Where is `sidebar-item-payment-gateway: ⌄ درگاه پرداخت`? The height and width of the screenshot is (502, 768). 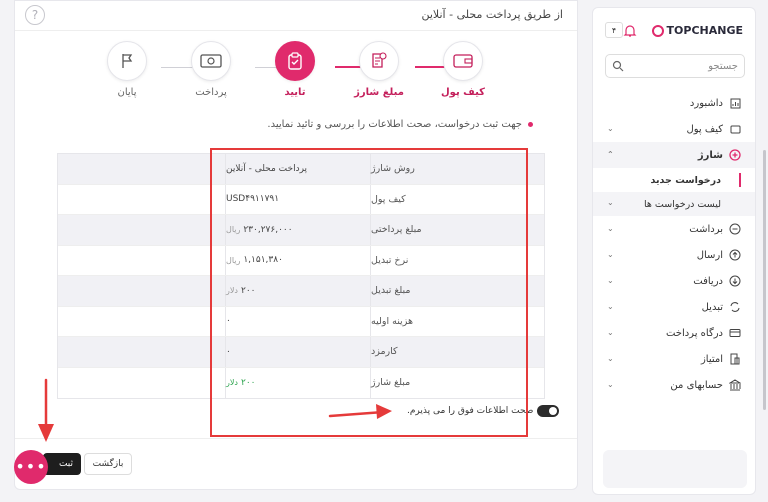 sidebar-item-payment-gateway: ⌄ درگاه پرداخت is located at coordinates (674, 333).